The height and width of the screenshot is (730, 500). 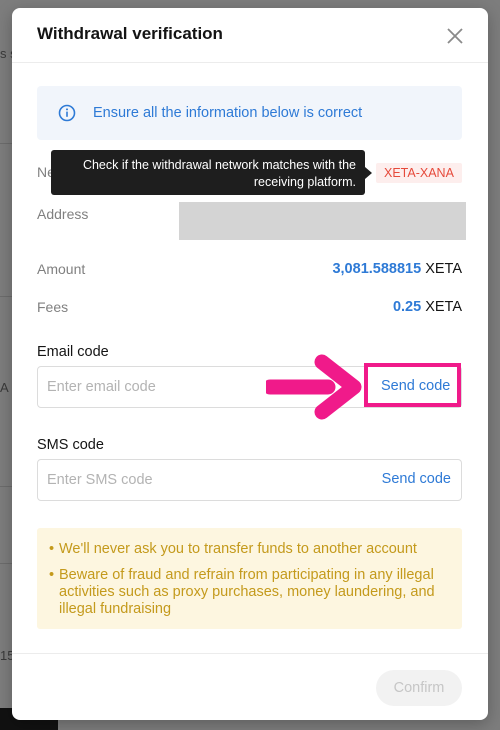 What do you see at coordinates (443, 307) in the screenshot?
I see `fees-unit: XETA` at bounding box center [443, 307].